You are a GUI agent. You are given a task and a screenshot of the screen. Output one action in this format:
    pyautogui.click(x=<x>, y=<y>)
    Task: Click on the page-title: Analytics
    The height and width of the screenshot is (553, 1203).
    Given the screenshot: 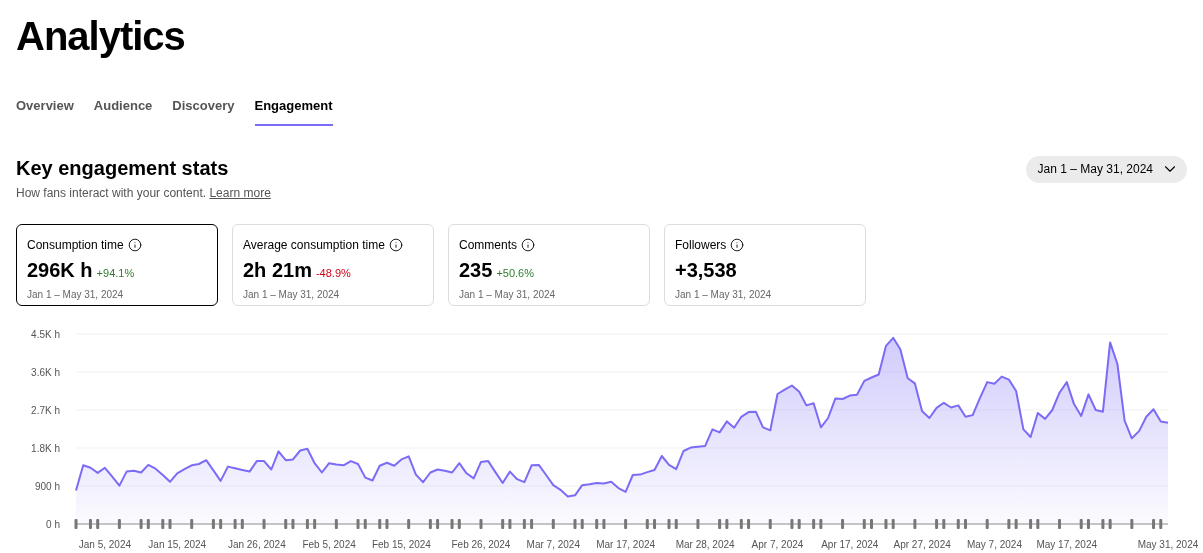 What is the action you would take?
    pyautogui.click(x=100, y=36)
    